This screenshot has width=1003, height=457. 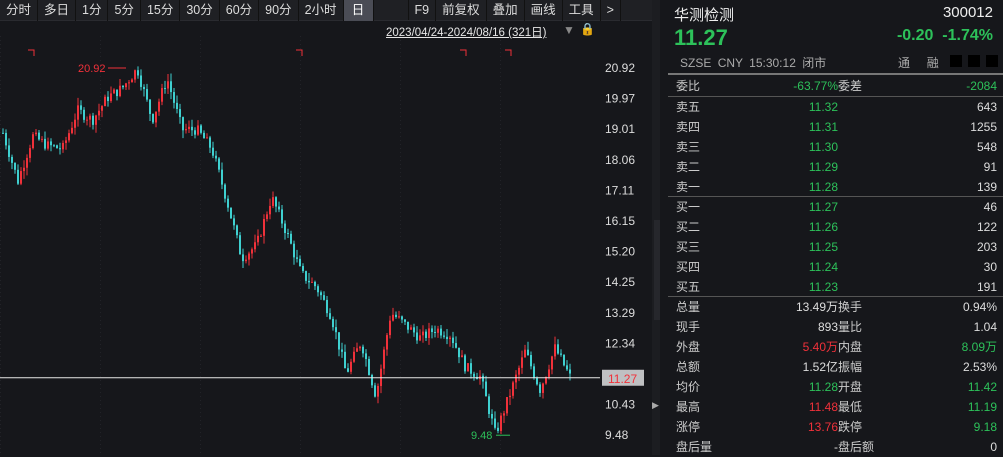 What do you see at coordinates (835, 387) in the screenshot?
I see `stats-row: 均价 11.28 开盘 11.42` at bounding box center [835, 387].